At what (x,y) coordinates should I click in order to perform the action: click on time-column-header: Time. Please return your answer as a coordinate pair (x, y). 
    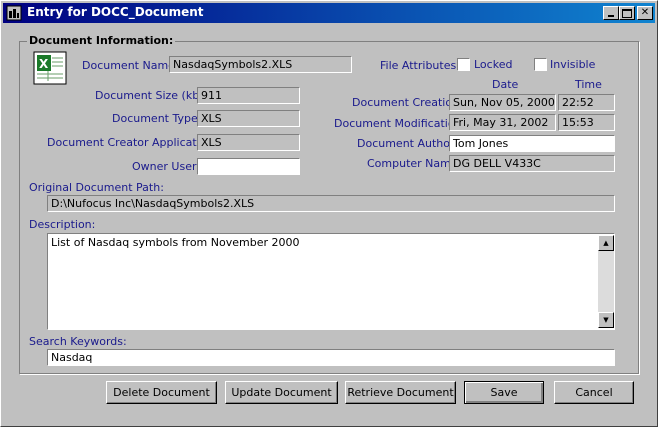
    Looking at the image, I should click on (588, 84).